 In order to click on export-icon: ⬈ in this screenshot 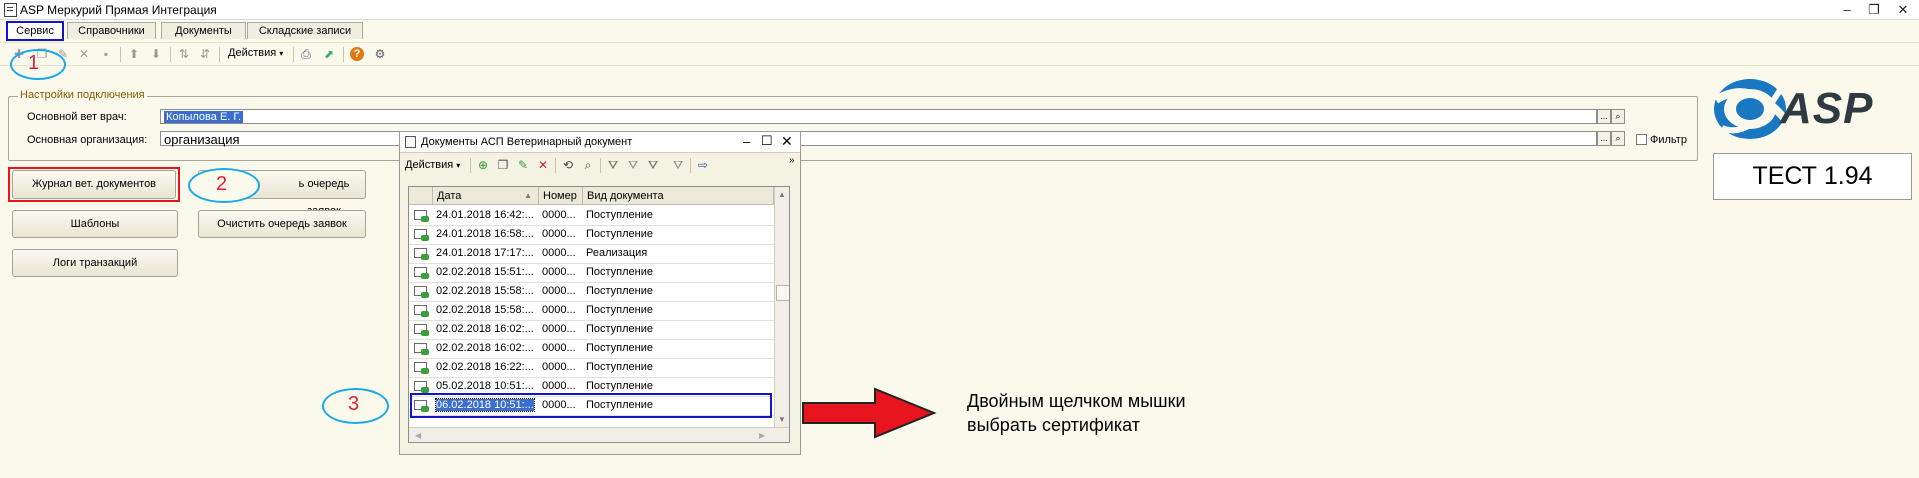, I will do `click(329, 54)`.